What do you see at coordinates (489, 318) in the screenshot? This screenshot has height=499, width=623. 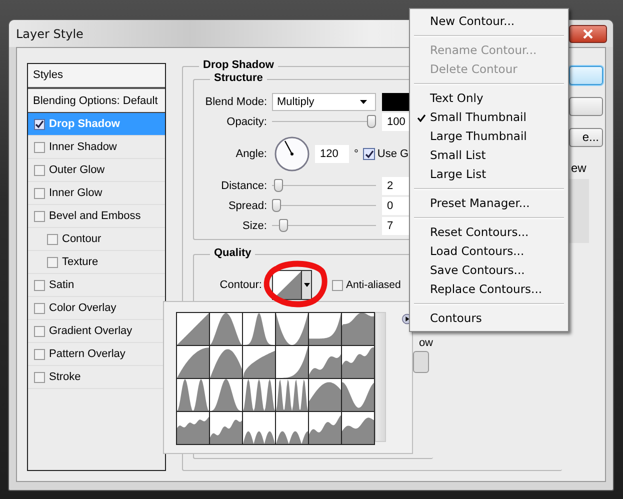 I see `menu-item: Contours` at bounding box center [489, 318].